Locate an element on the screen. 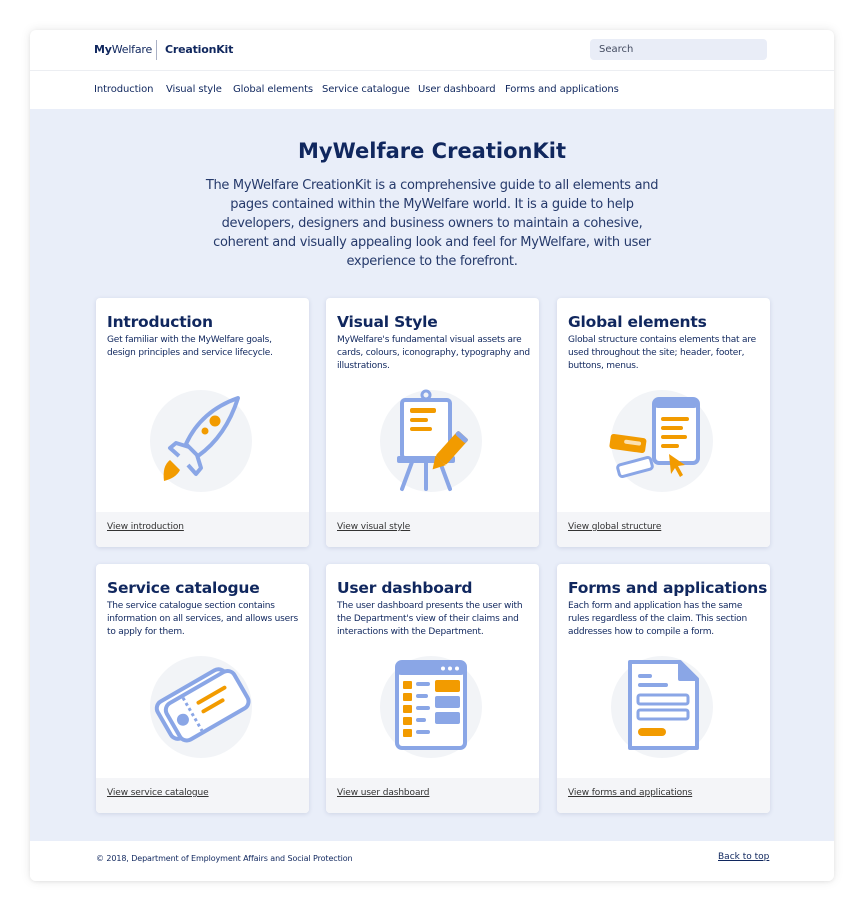 The image size is (865, 912). nav-item-user-dashboard: User dashboard is located at coordinates (457, 89).